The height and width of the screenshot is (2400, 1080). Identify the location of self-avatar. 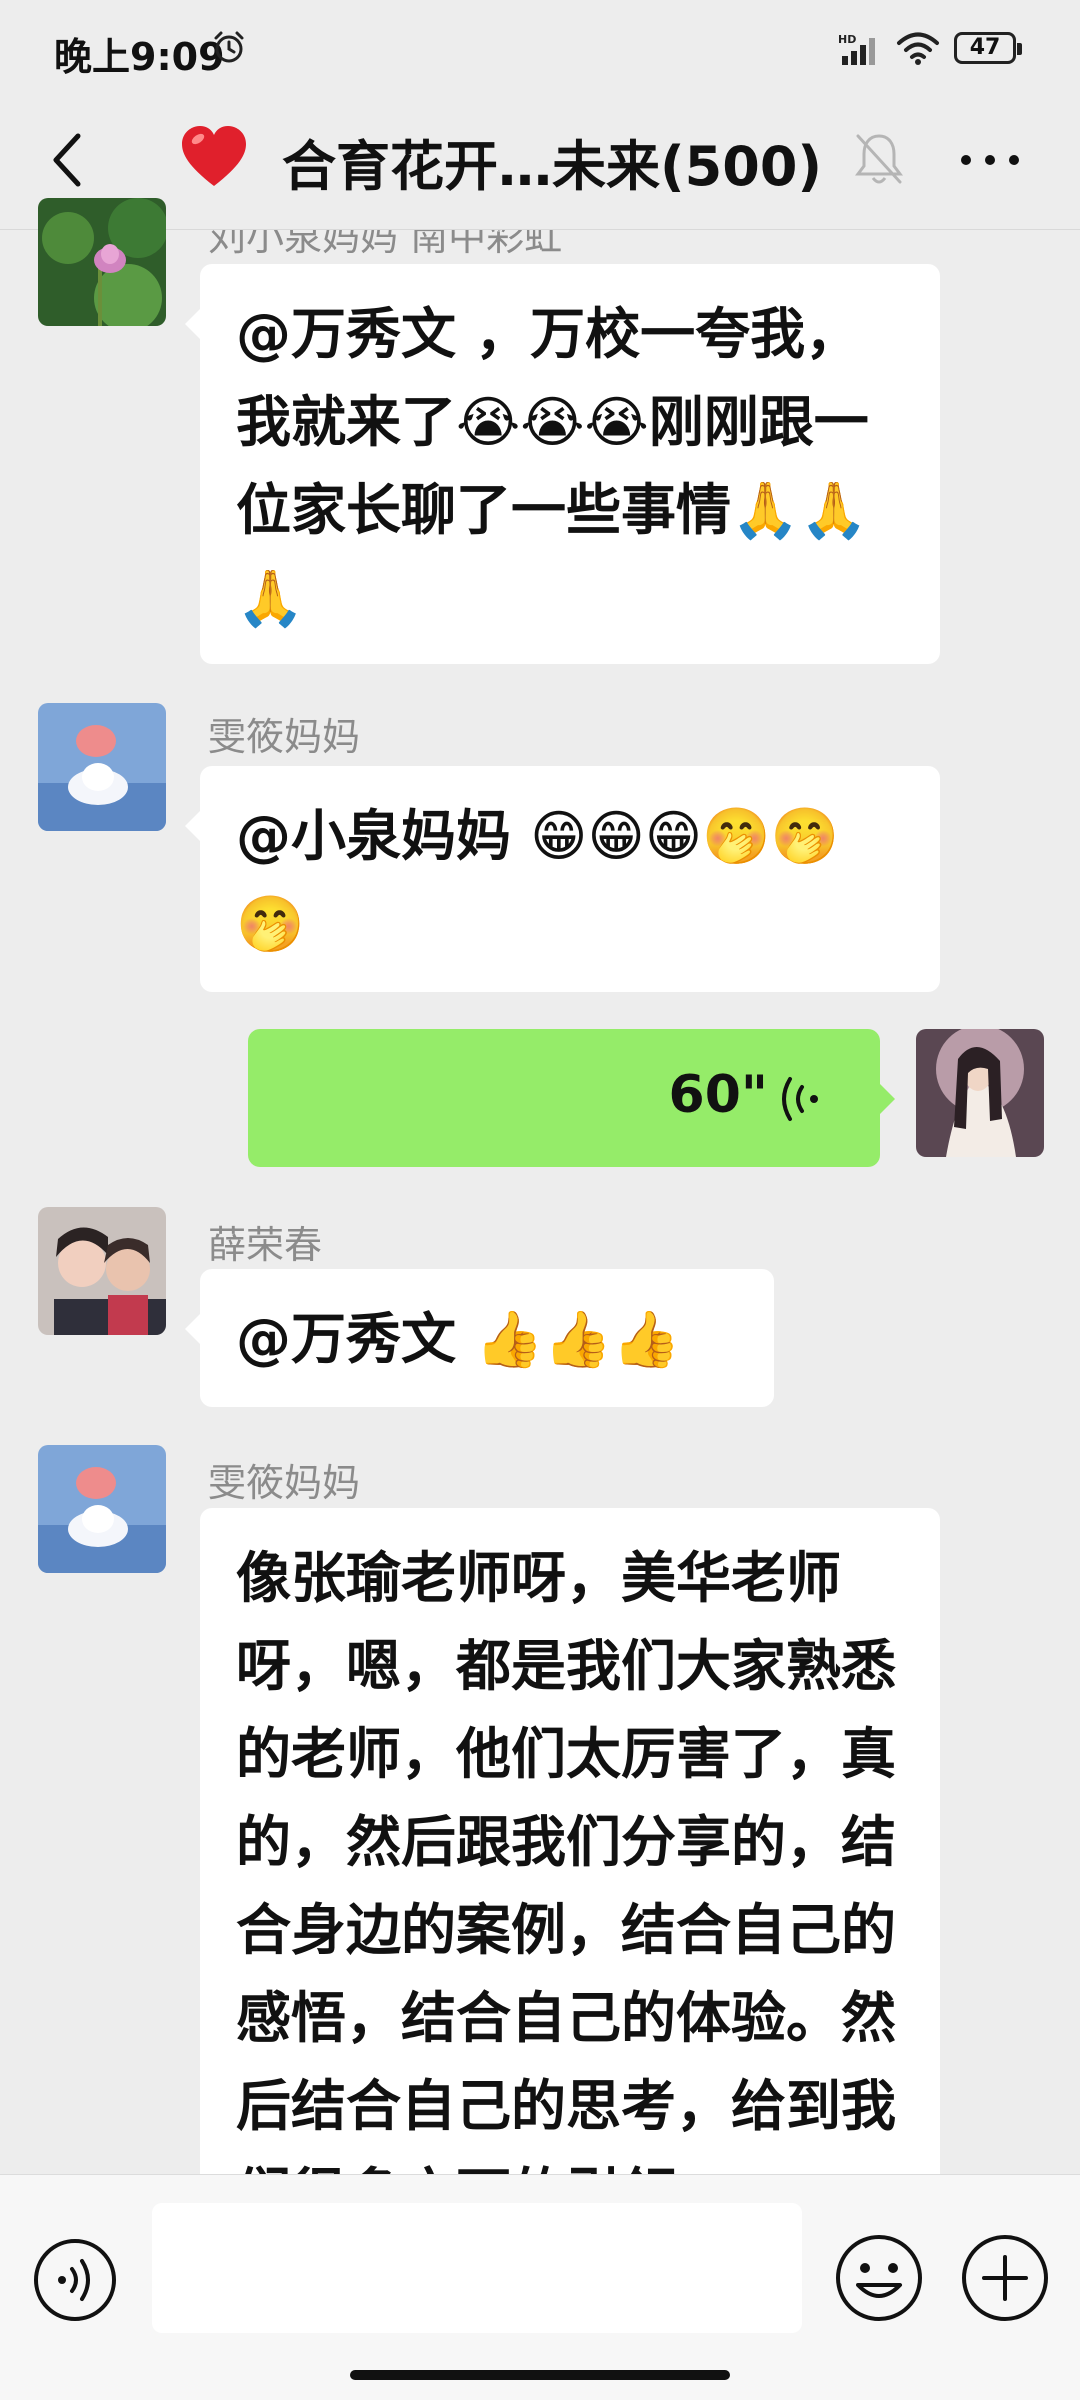
(980, 1093).